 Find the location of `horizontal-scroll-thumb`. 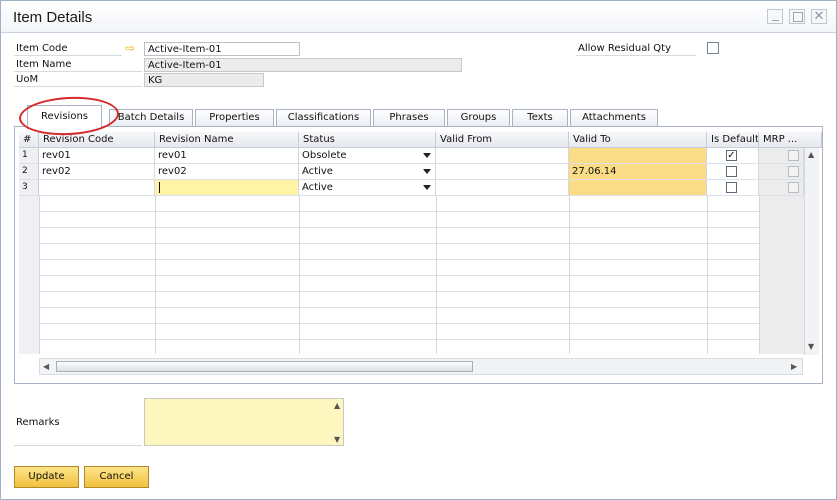

horizontal-scroll-thumb is located at coordinates (264, 366).